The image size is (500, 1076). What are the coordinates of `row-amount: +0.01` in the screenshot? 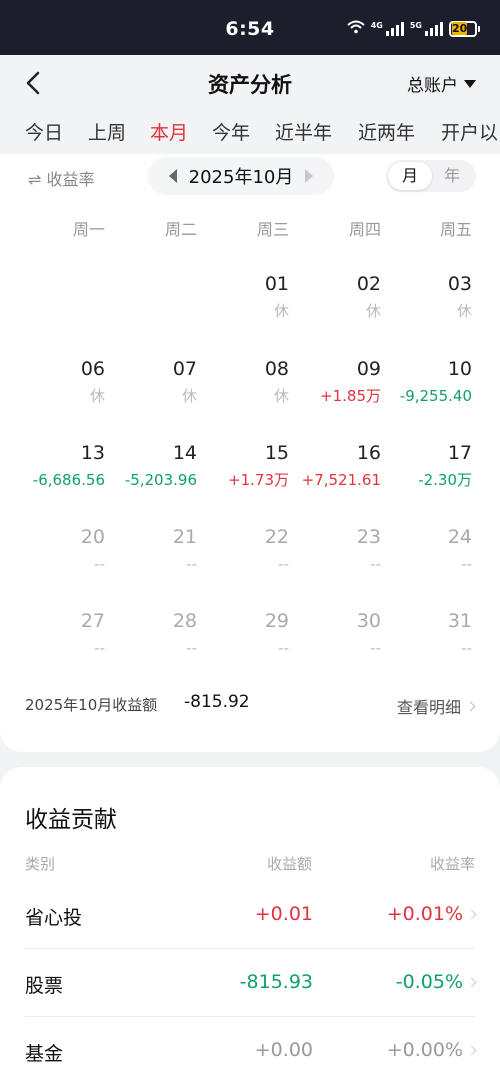 It's located at (283, 914).